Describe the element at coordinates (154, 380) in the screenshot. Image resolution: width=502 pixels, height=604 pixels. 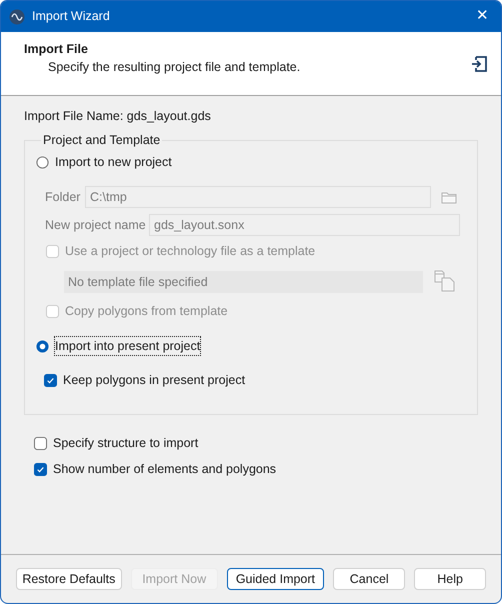
I see `checkbox-label: Keep polygons in present project` at that location.